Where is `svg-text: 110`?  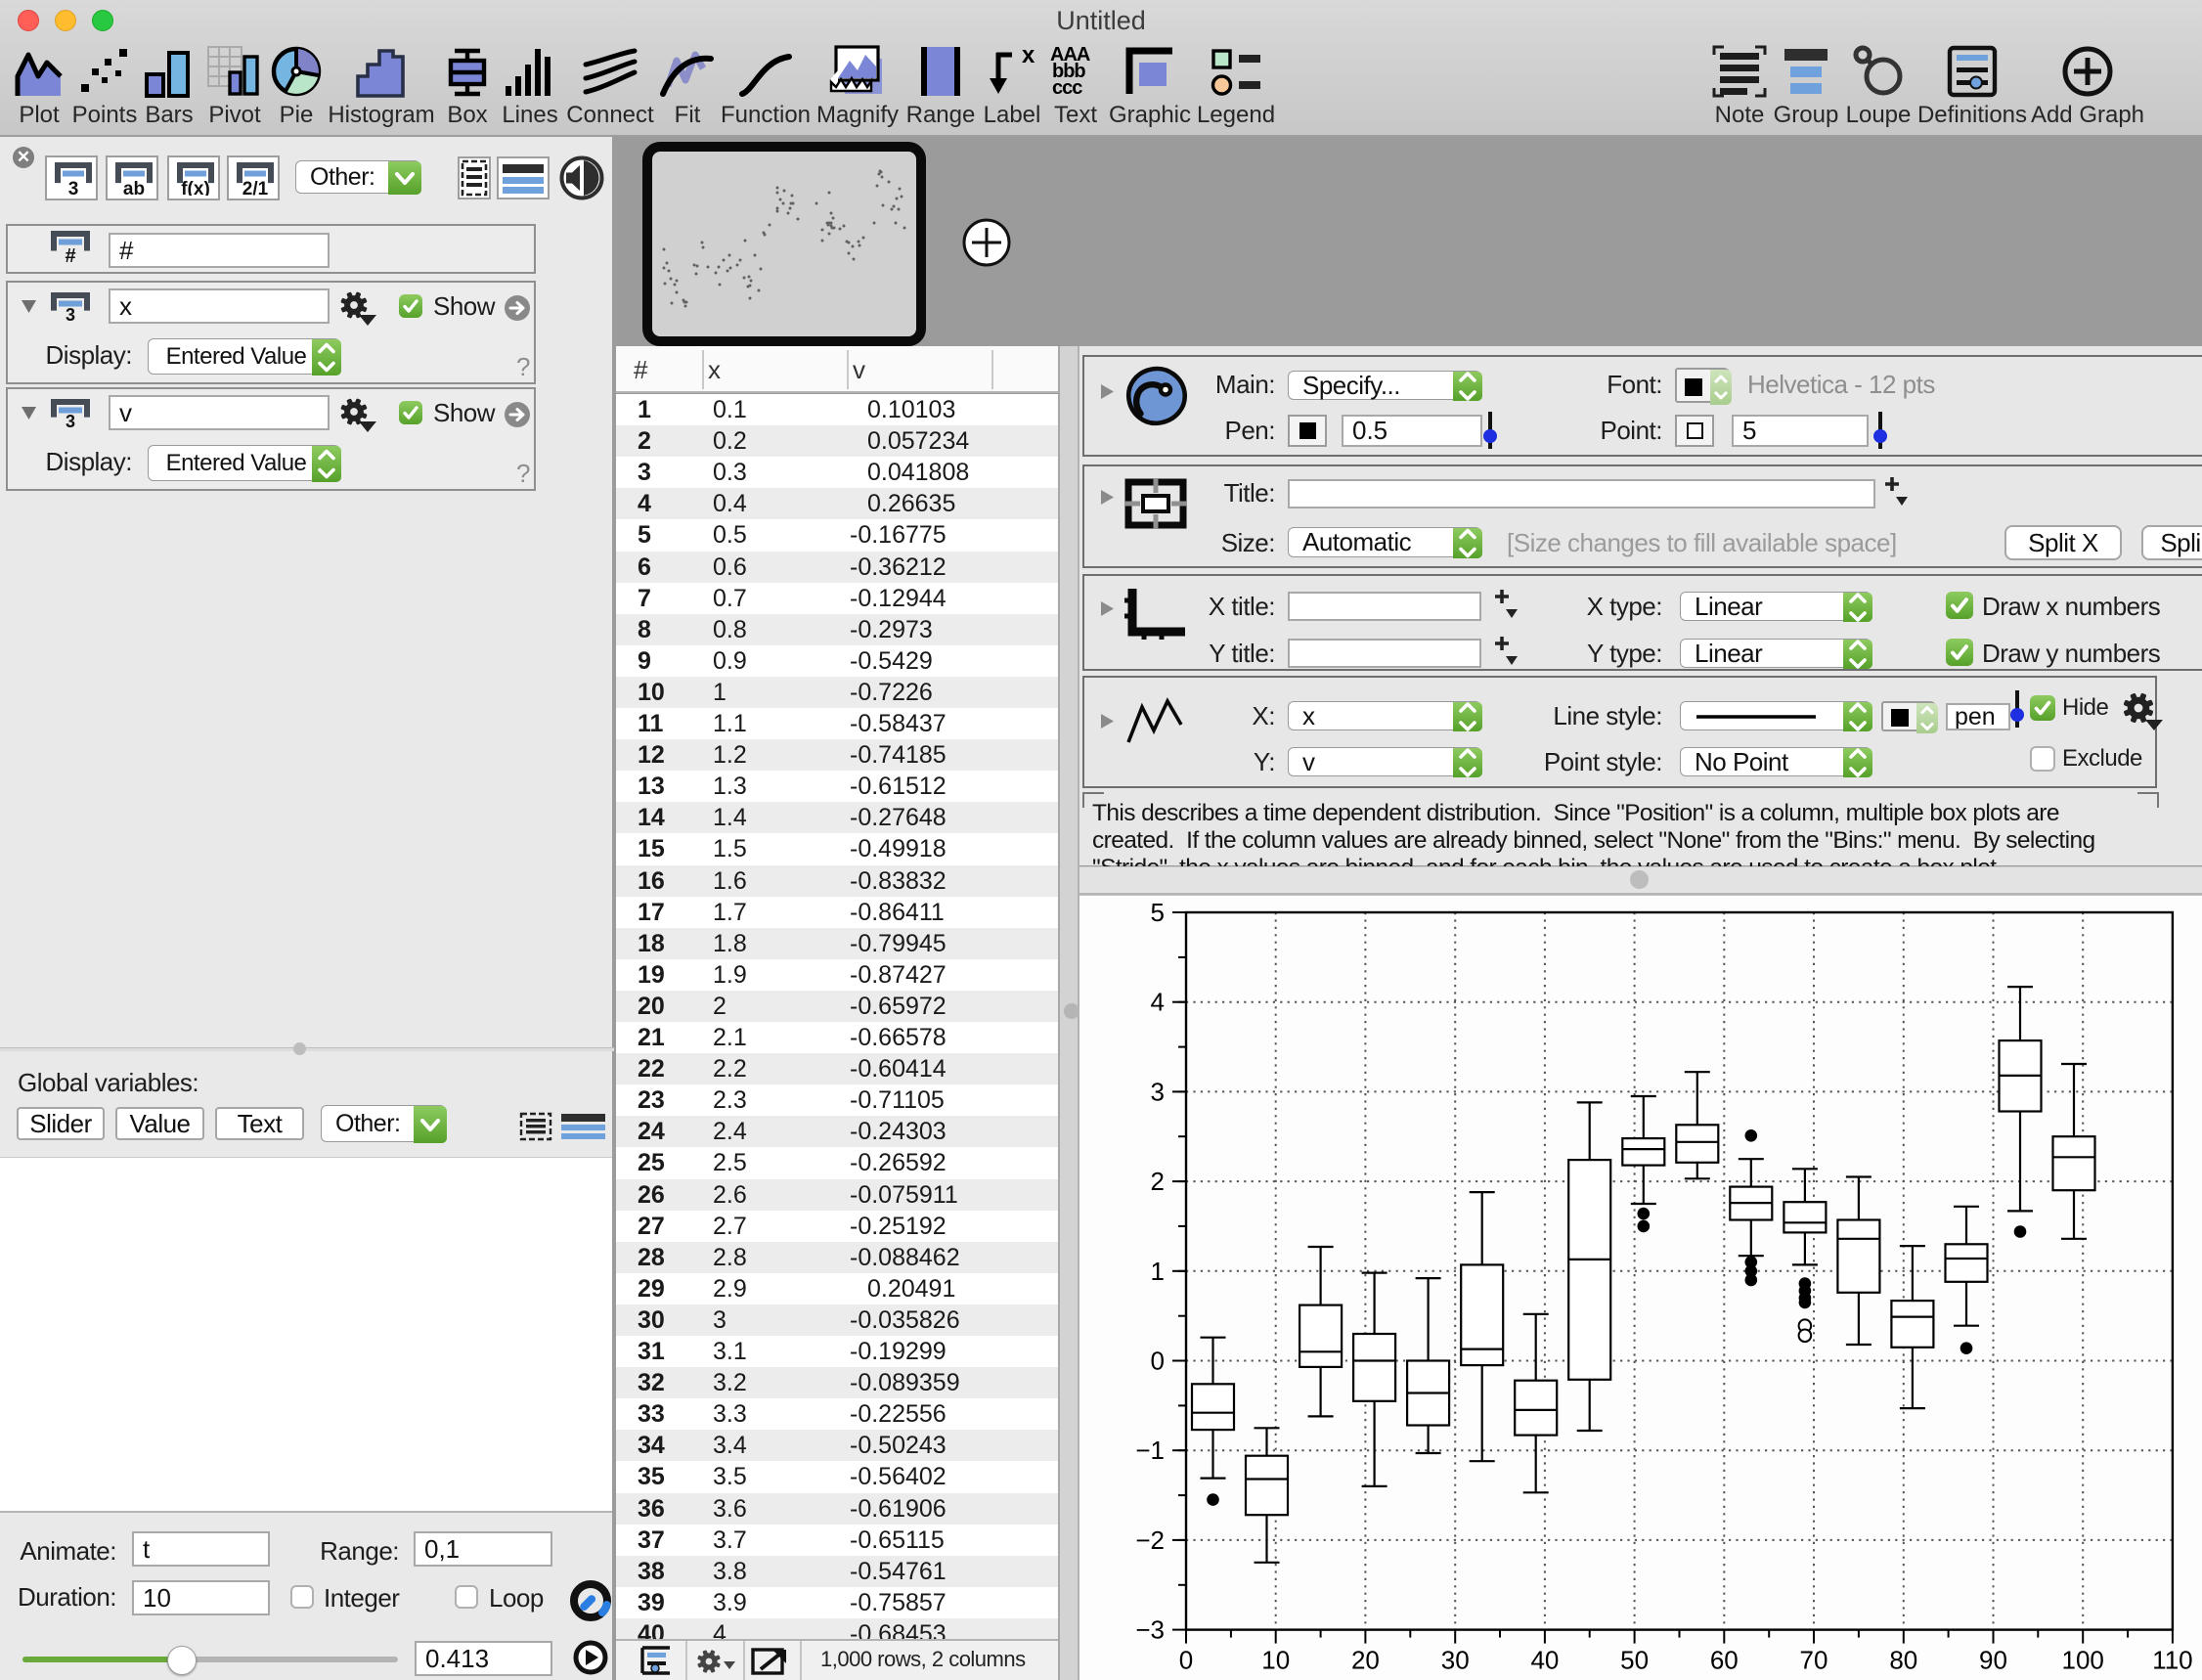
svg-text: 110 is located at coordinates (2172, 1660).